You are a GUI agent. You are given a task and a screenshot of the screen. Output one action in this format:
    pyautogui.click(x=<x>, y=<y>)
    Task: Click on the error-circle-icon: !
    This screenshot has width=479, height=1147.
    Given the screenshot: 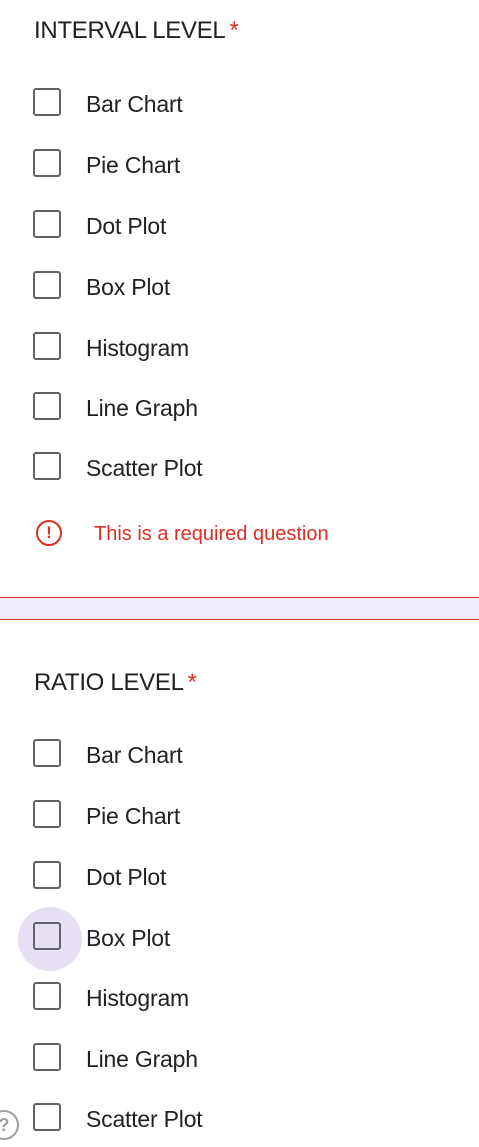 What is the action you would take?
    pyautogui.click(x=49, y=533)
    